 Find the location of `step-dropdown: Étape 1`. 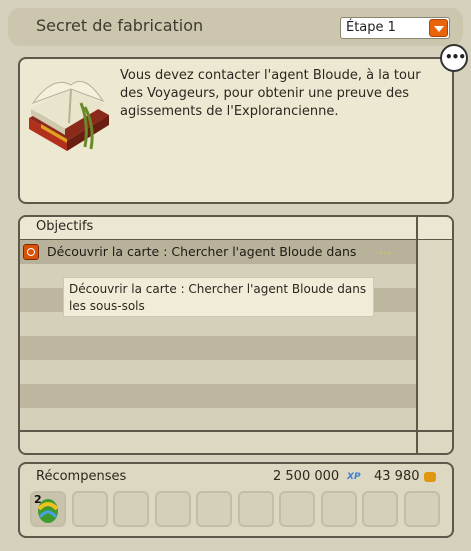

step-dropdown: Étape 1 is located at coordinates (395, 28).